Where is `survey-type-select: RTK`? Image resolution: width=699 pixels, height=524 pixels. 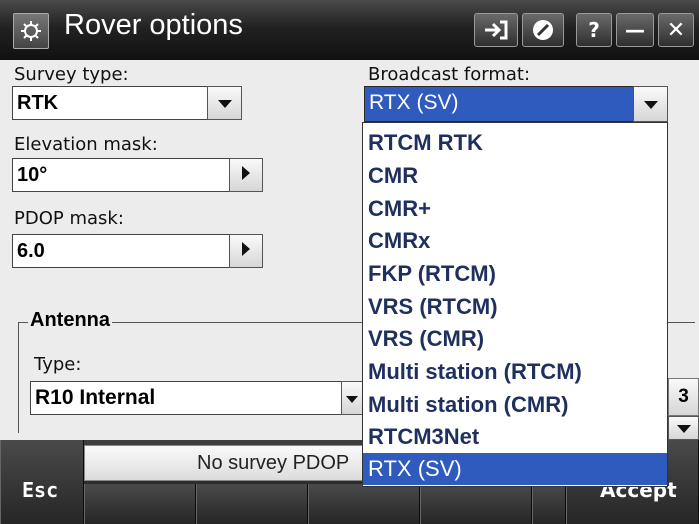 survey-type-select: RTK is located at coordinates (110, 103).